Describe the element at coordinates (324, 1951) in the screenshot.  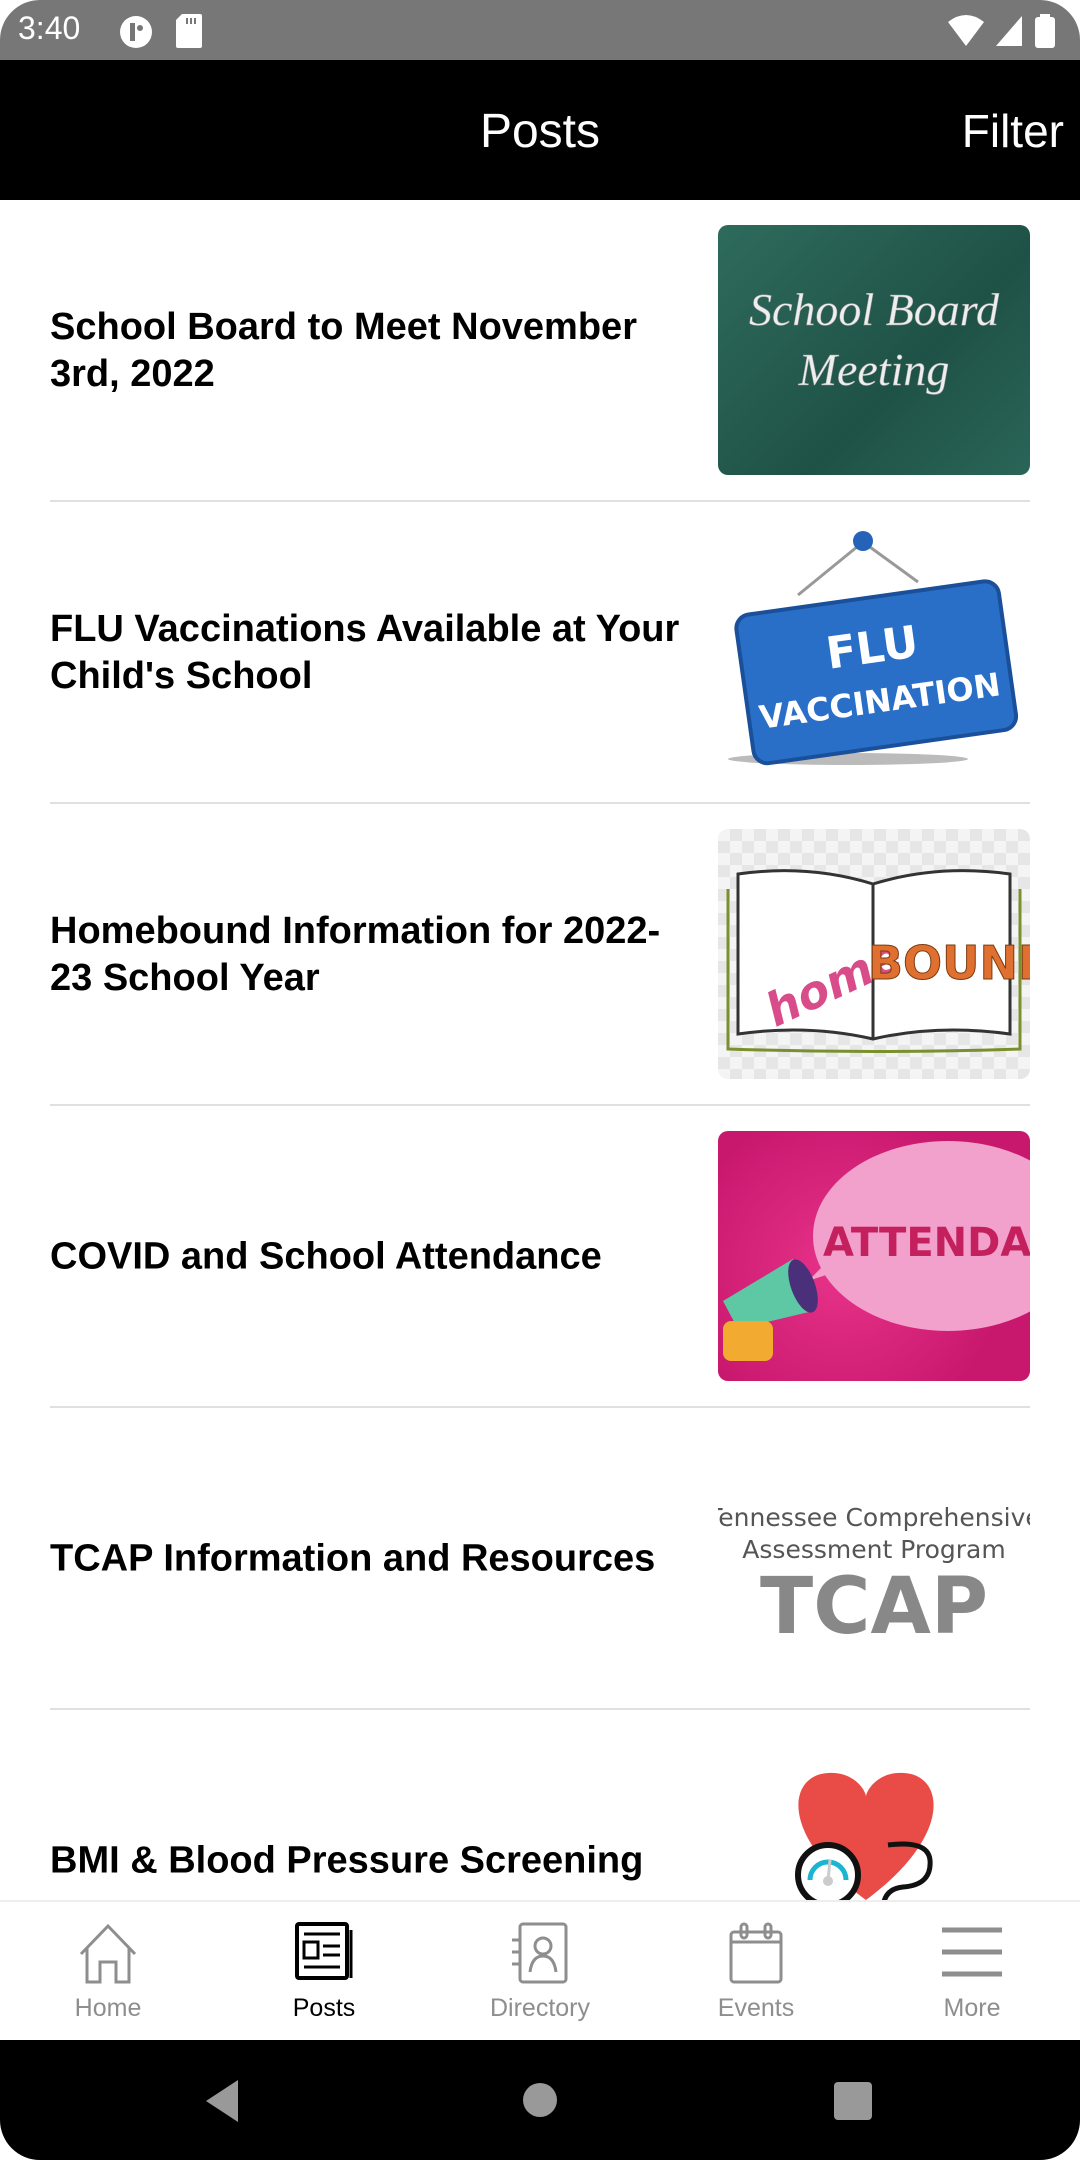
I see `newspaper-icon` at that location.